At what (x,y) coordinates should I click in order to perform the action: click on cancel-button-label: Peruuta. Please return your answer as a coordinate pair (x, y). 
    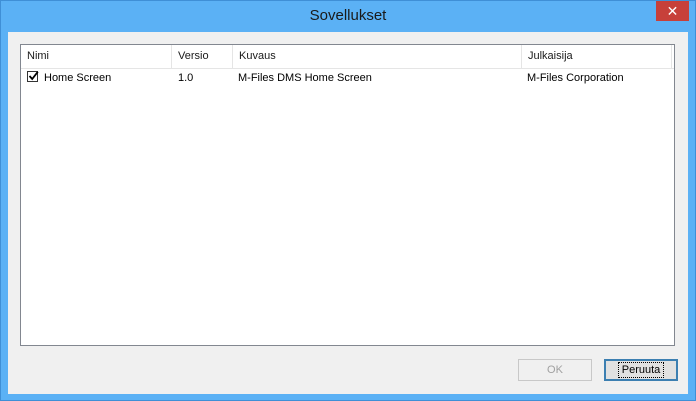
    Looking at the image, I should click on (641, 370).